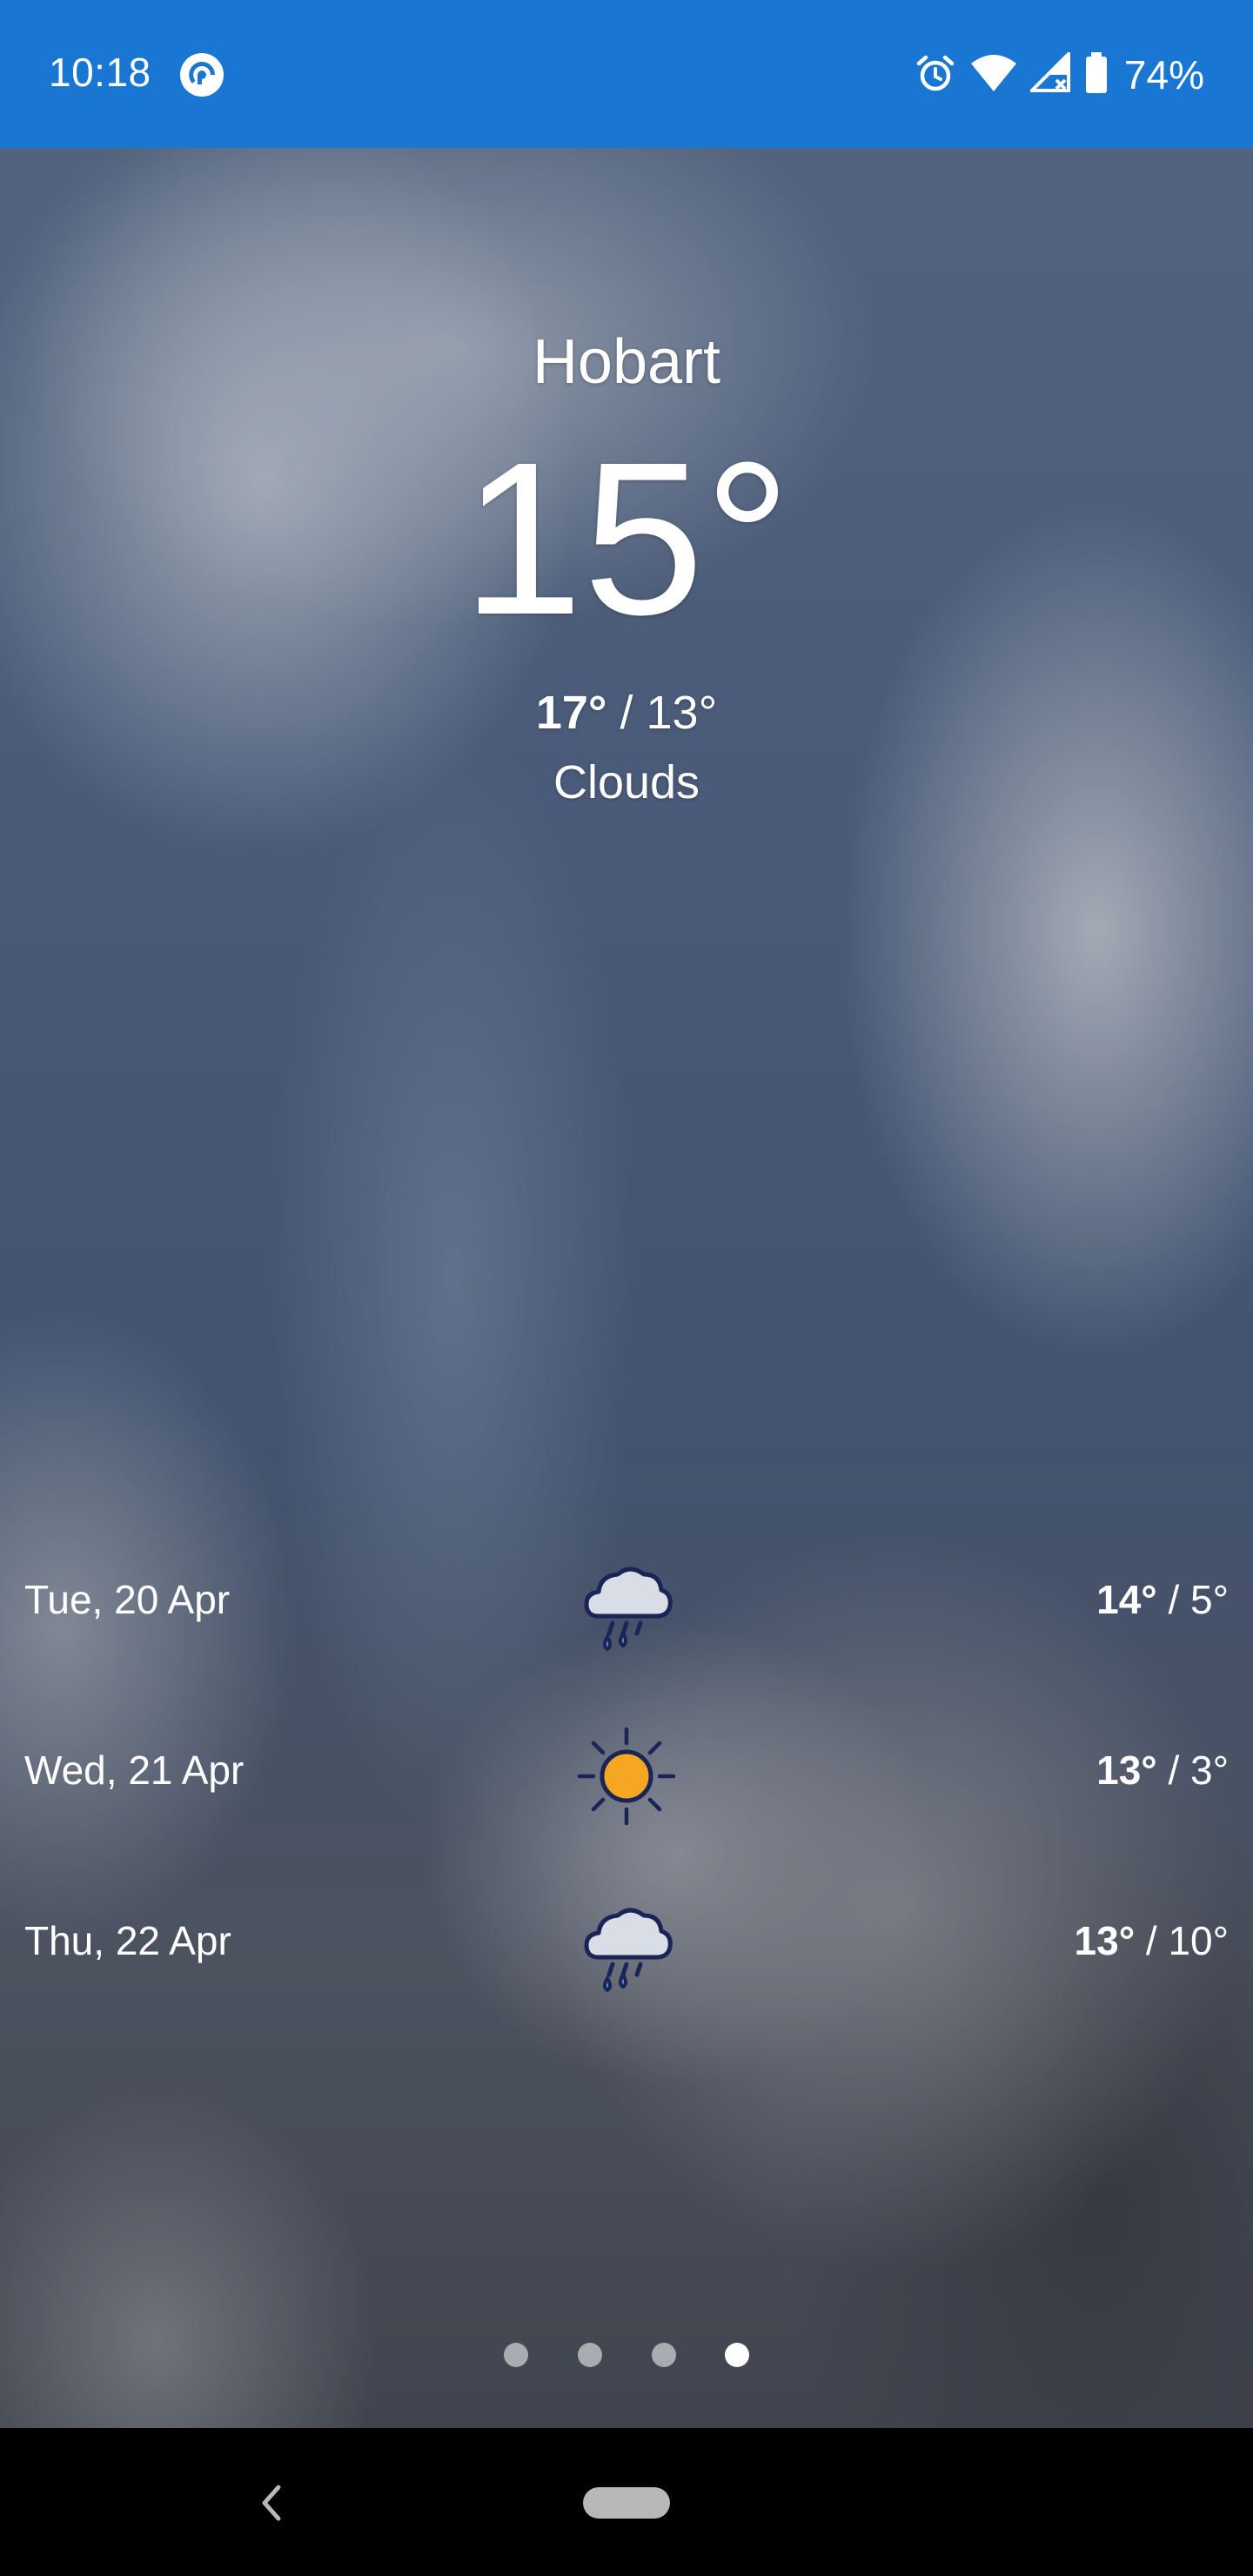 The image size is (1253, 2576). Describe the element at coordinates (626, 74) in the screenshot. I see `status-bar: 10:18 74%` at that location.